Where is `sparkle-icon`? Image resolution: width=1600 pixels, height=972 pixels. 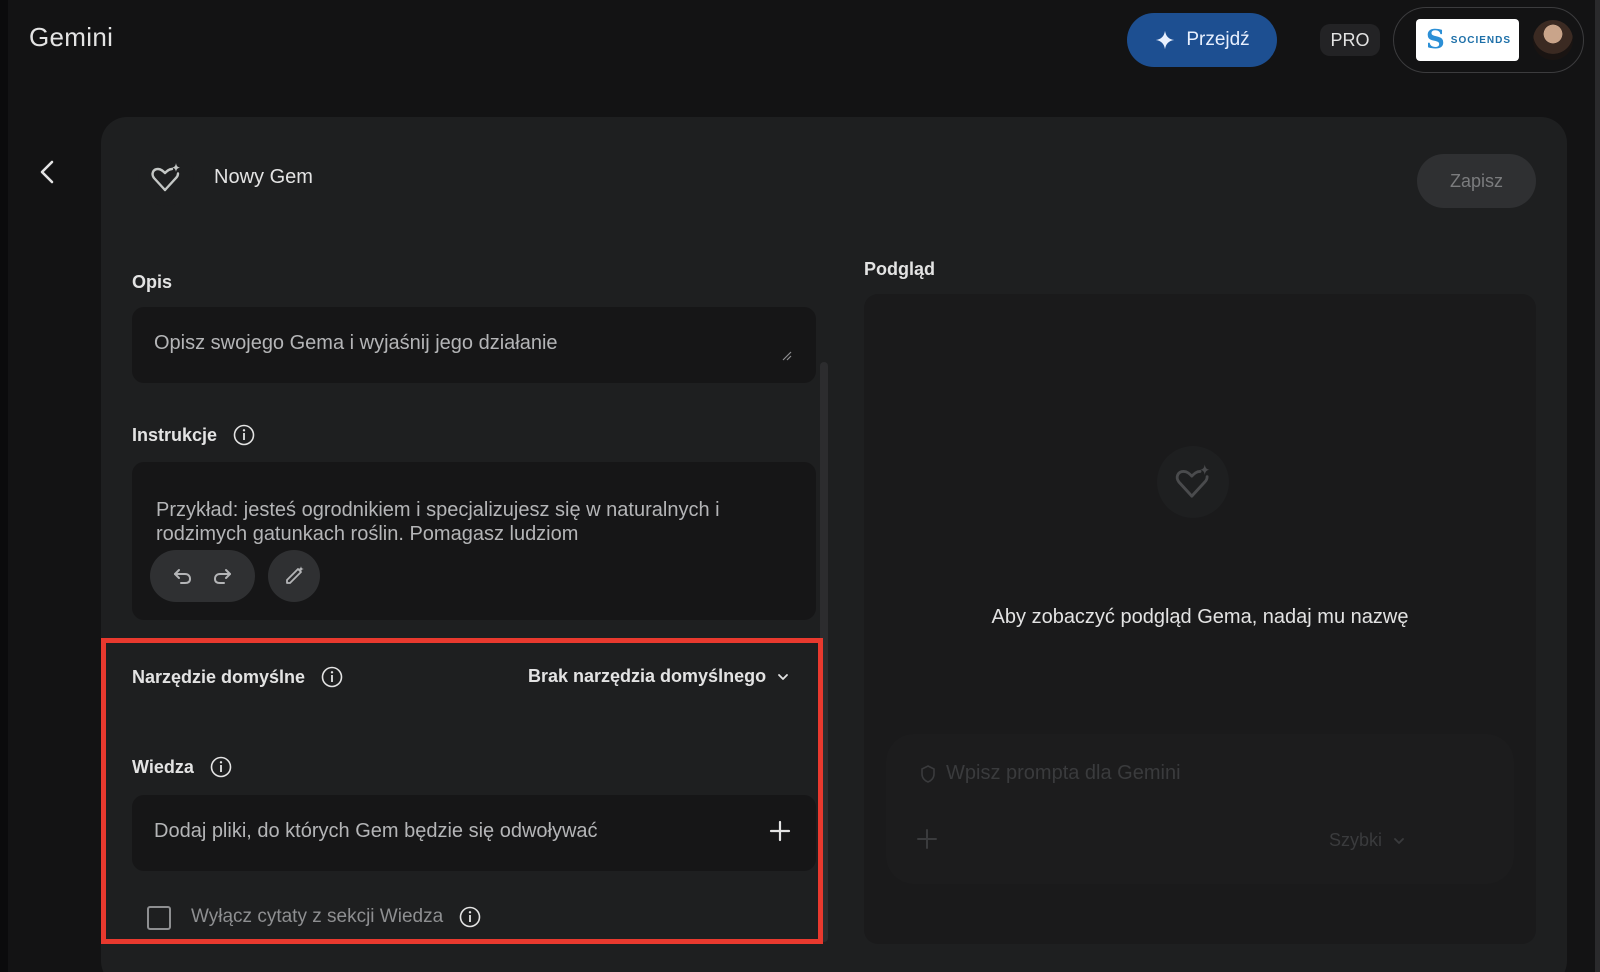
sparkle-icon is located at coordinates (1165, 40).